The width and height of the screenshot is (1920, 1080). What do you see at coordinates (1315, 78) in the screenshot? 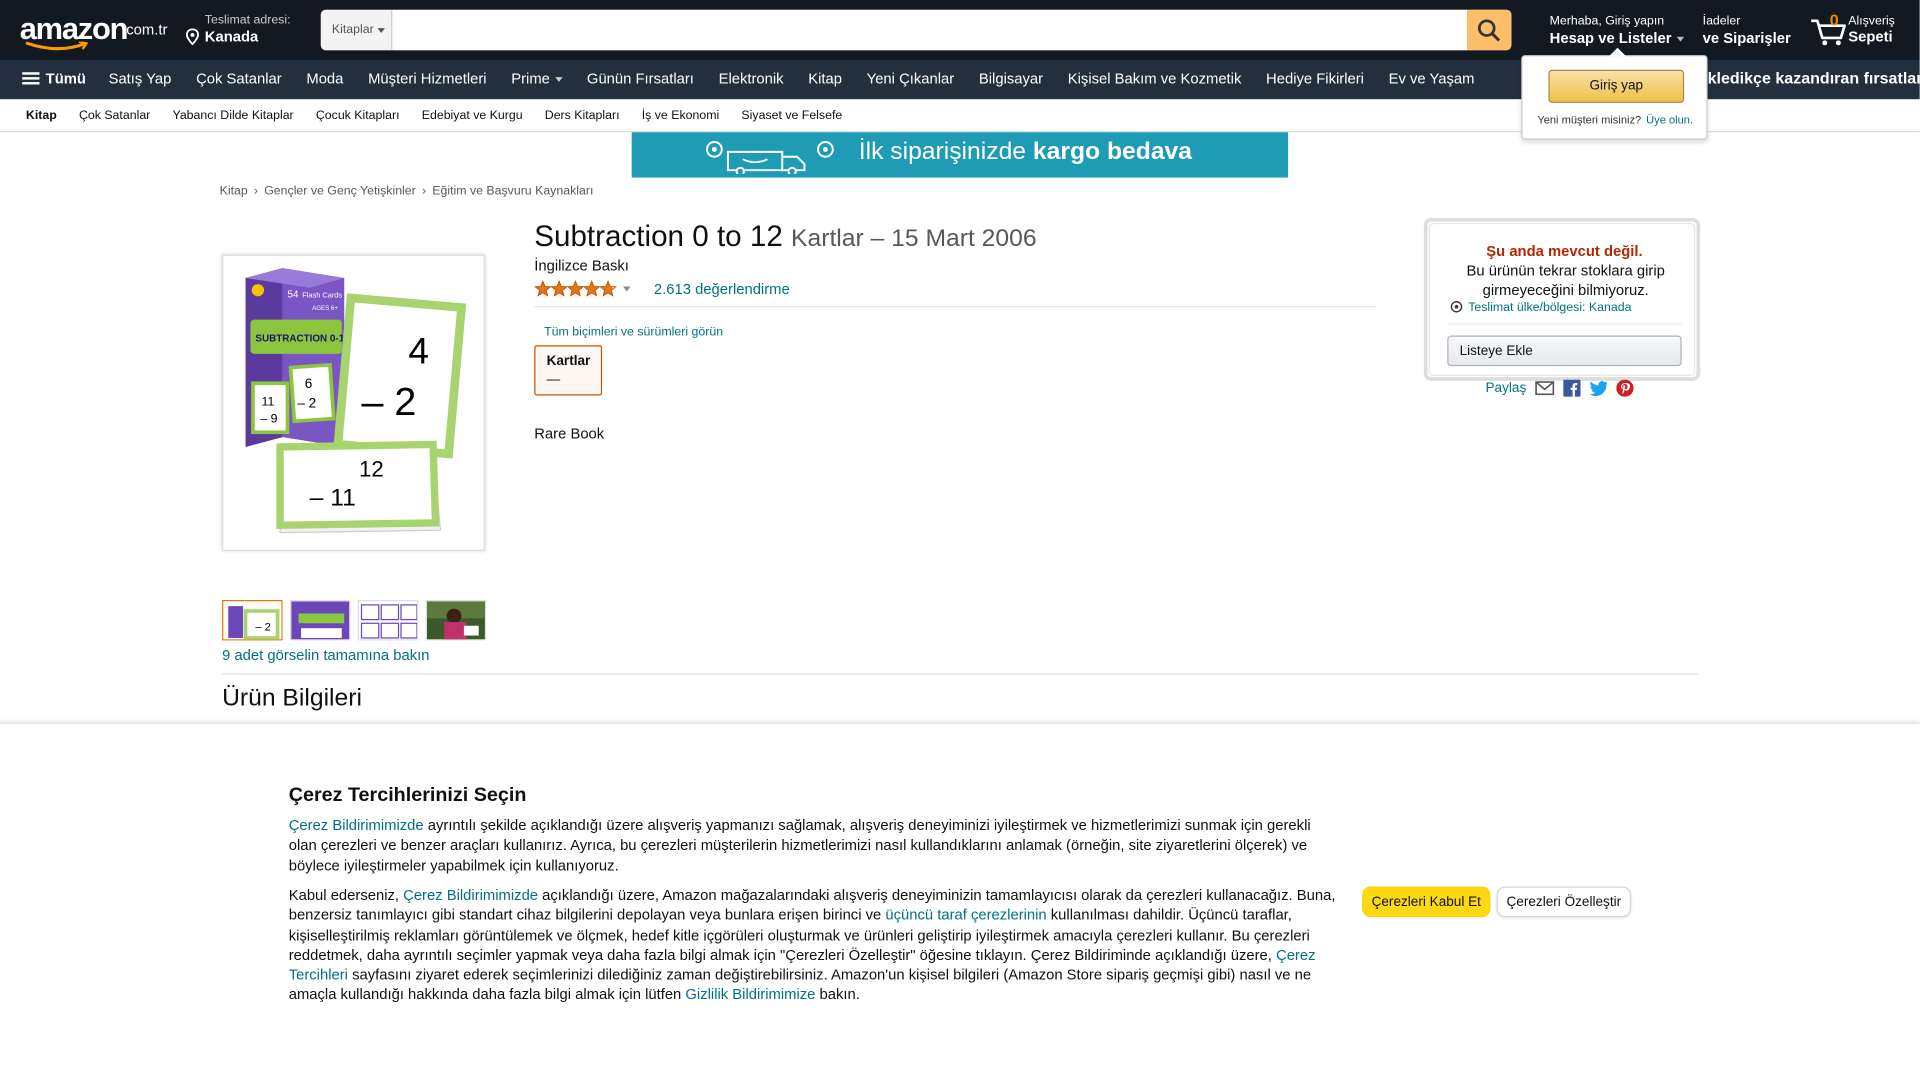
I see `nav-item-gift-ideas: Hediye Fikirleri` at bounding box center [1315, 78].